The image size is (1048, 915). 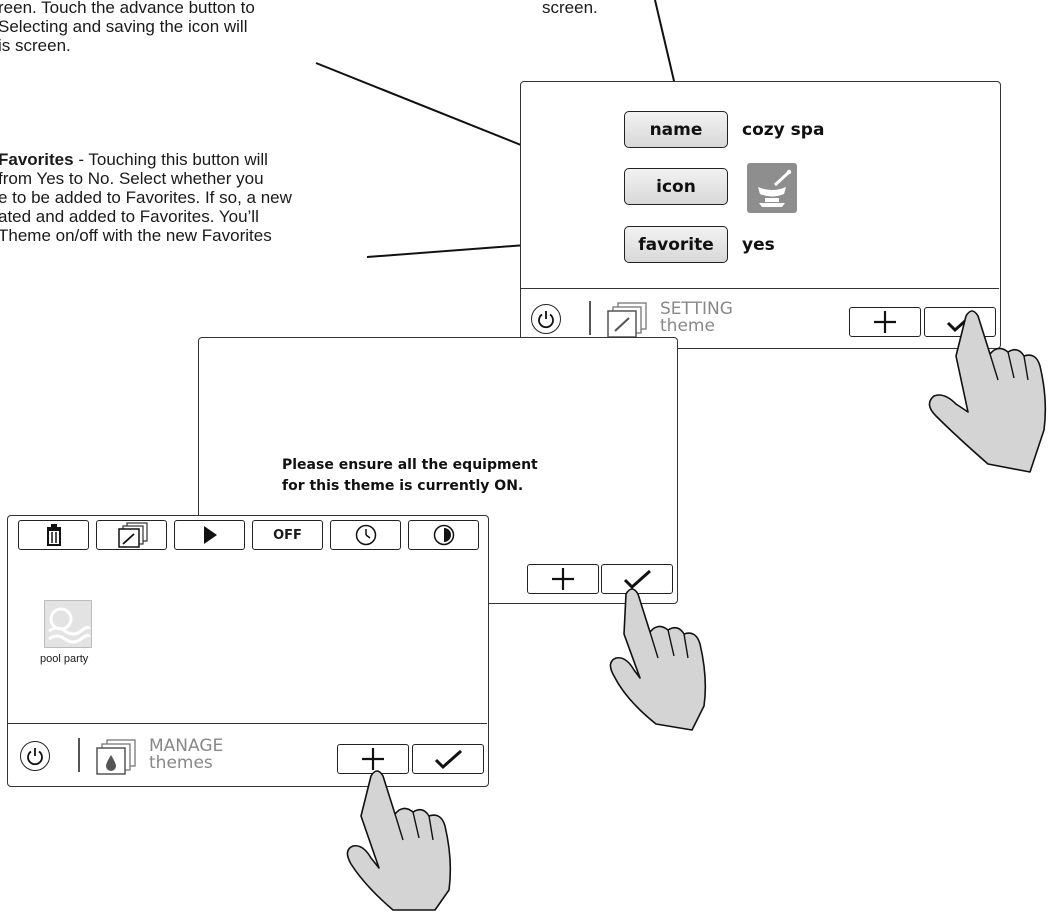 I want to click on off-label: OFF, so click(x=287, y=535).